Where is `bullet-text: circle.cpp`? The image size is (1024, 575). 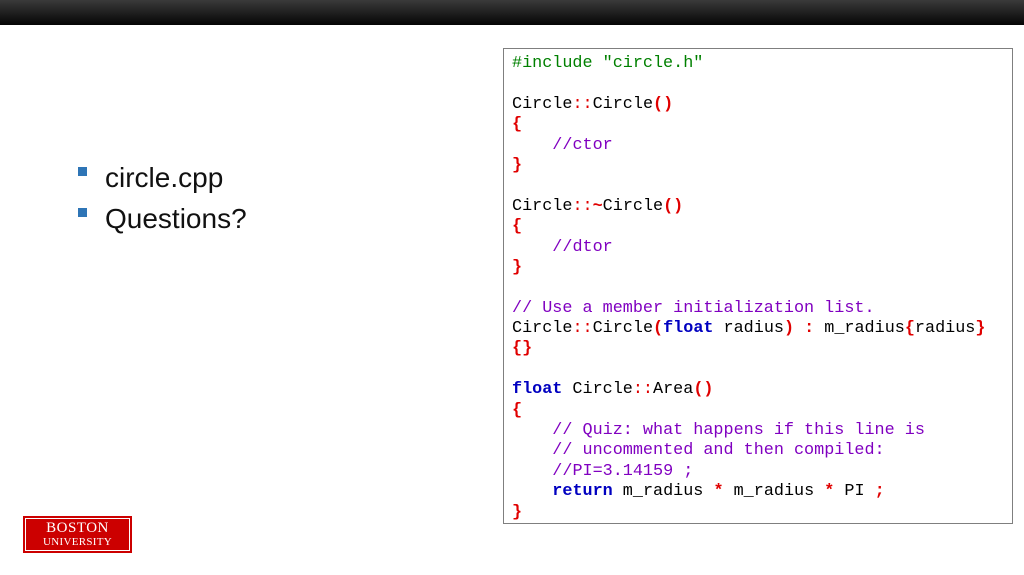
bullet-text: circle.cpp is located at coordinates (164, 177).